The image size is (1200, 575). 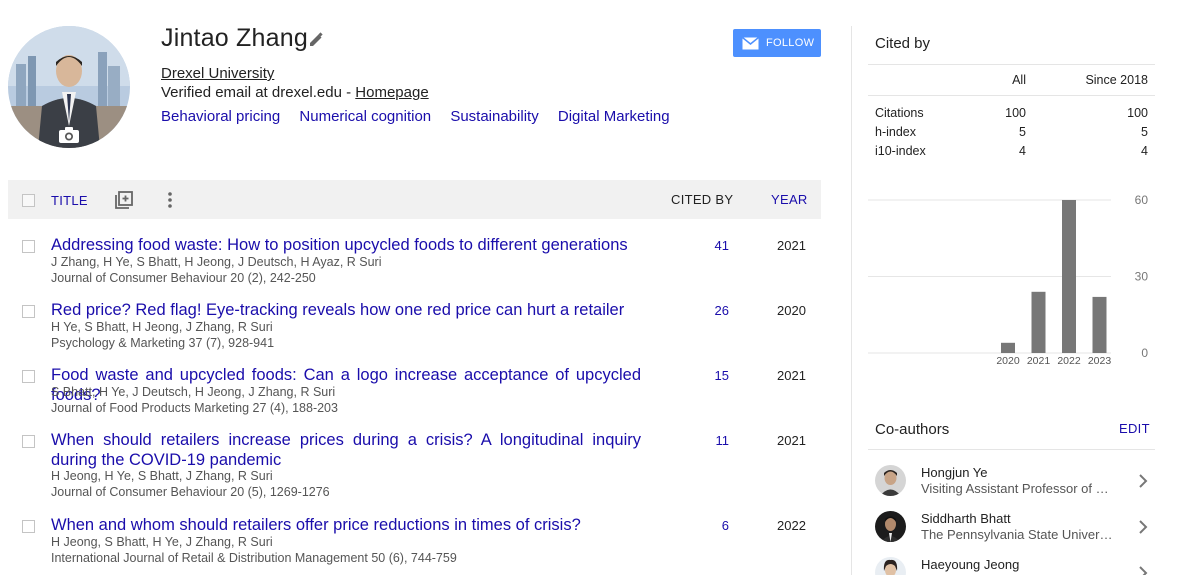 What do you see at coordinates (69, 87) in the screenshot?
I see `profile-photo` at bounding box center [69, 87].